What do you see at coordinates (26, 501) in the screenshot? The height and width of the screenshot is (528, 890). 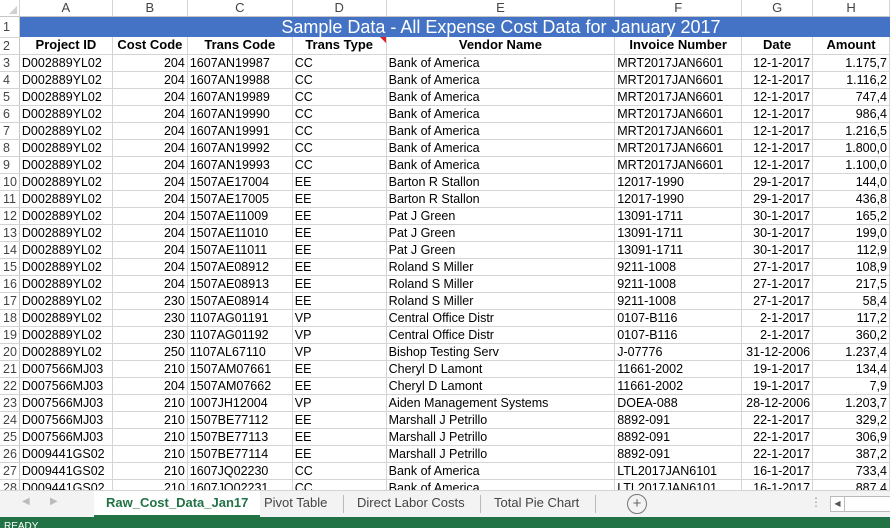 I see `prev-sheet-icon: ◀` at bounding box center [26, 501].